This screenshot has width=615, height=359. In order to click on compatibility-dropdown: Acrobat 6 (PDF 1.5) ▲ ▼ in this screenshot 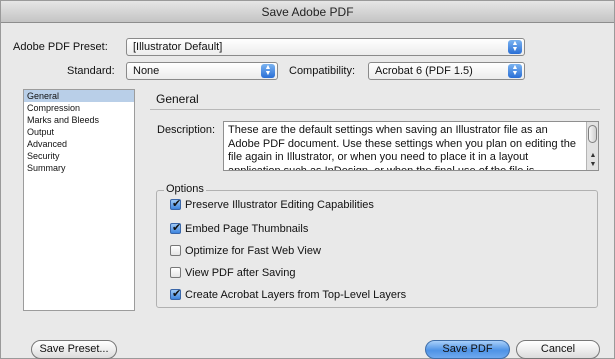, I will do `click(446, 71)`.